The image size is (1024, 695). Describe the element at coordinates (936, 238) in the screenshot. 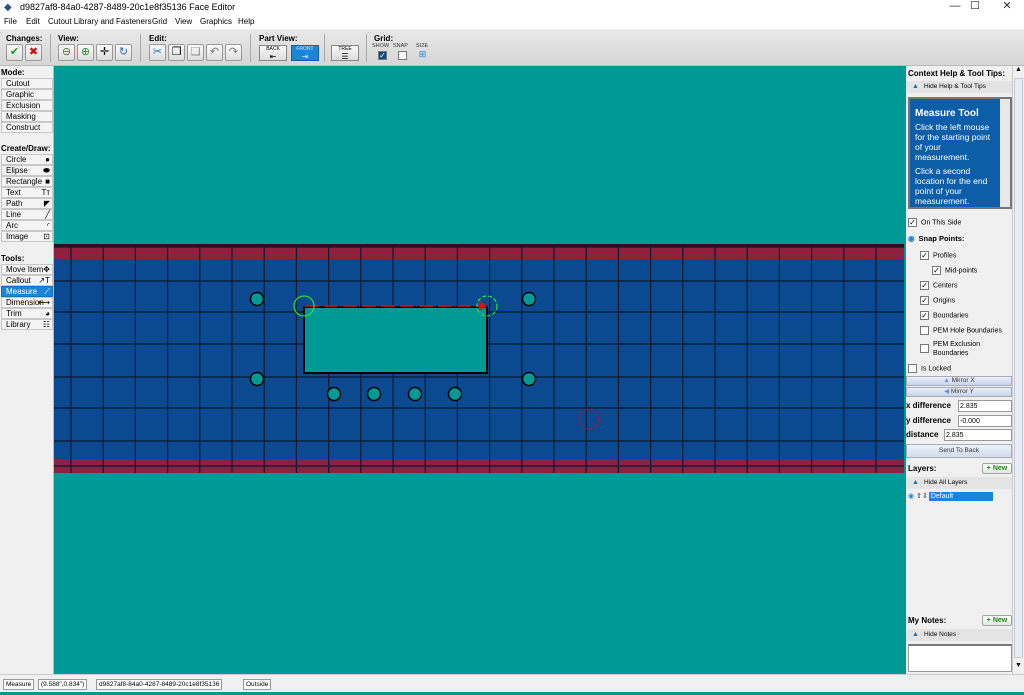

I see `snap-points-toggle: ◉ Snap Points:` at that location.